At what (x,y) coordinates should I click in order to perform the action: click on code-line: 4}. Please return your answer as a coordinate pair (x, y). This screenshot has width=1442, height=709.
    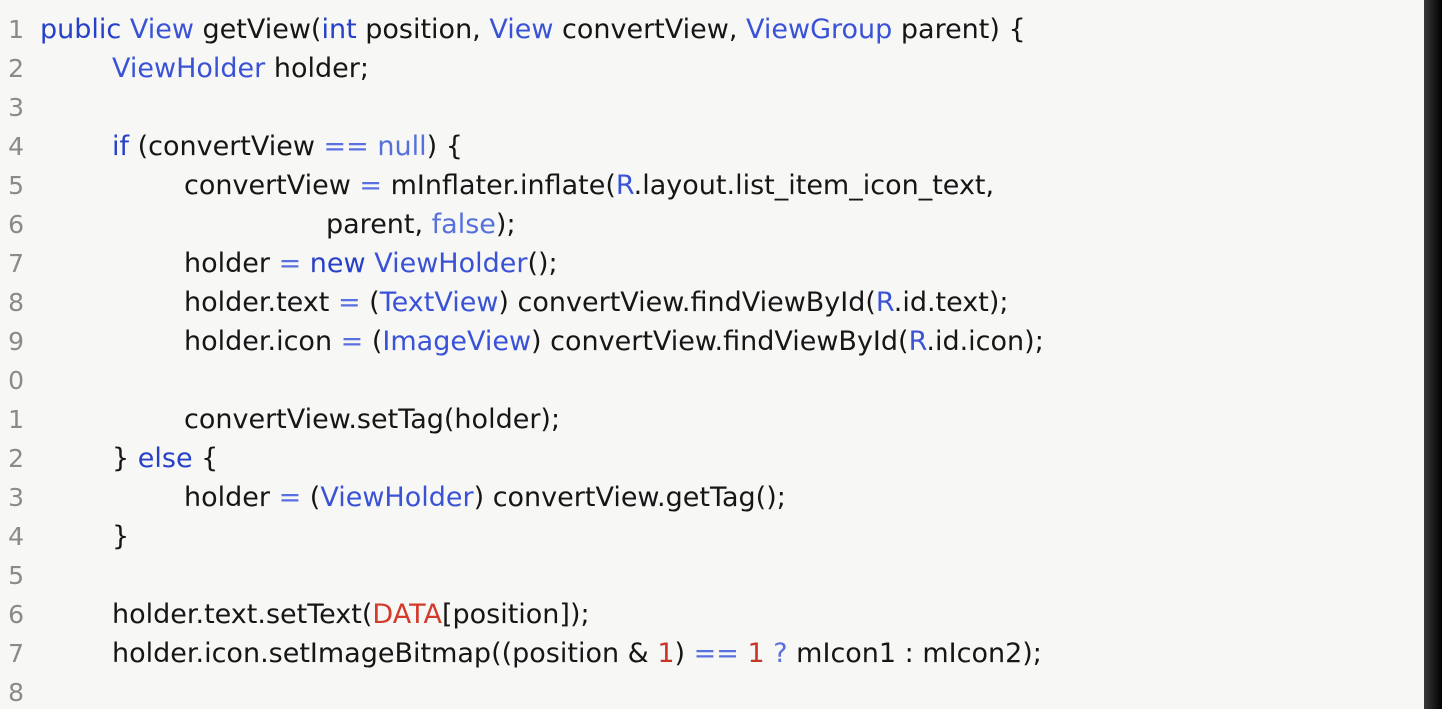
    Looking at the image, I should click on (712, 536).